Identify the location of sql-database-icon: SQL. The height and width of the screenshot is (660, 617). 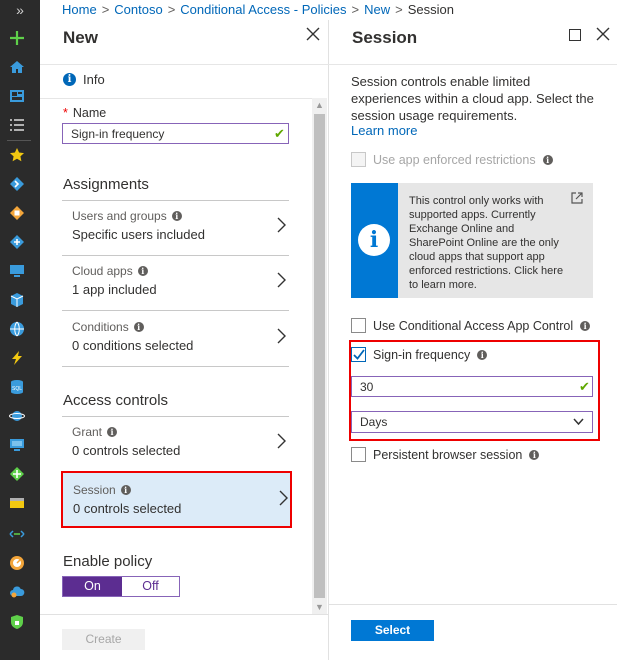
(17, 387).